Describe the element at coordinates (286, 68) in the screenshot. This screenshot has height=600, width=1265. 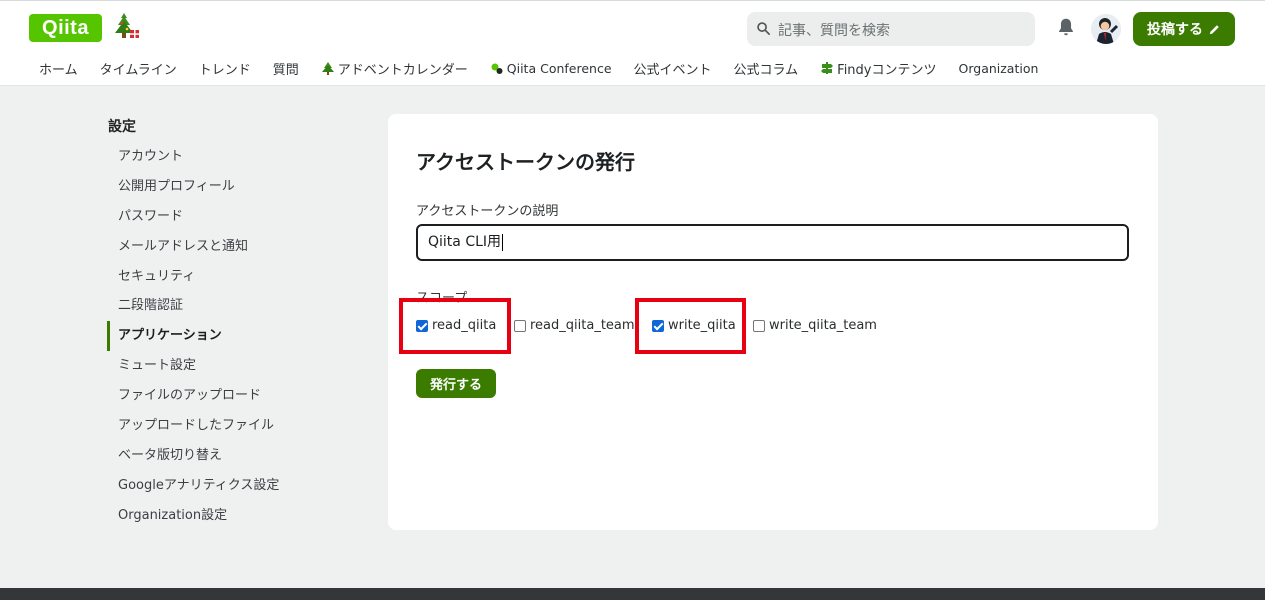
I see `nav-item-questions: 質問` at that location.